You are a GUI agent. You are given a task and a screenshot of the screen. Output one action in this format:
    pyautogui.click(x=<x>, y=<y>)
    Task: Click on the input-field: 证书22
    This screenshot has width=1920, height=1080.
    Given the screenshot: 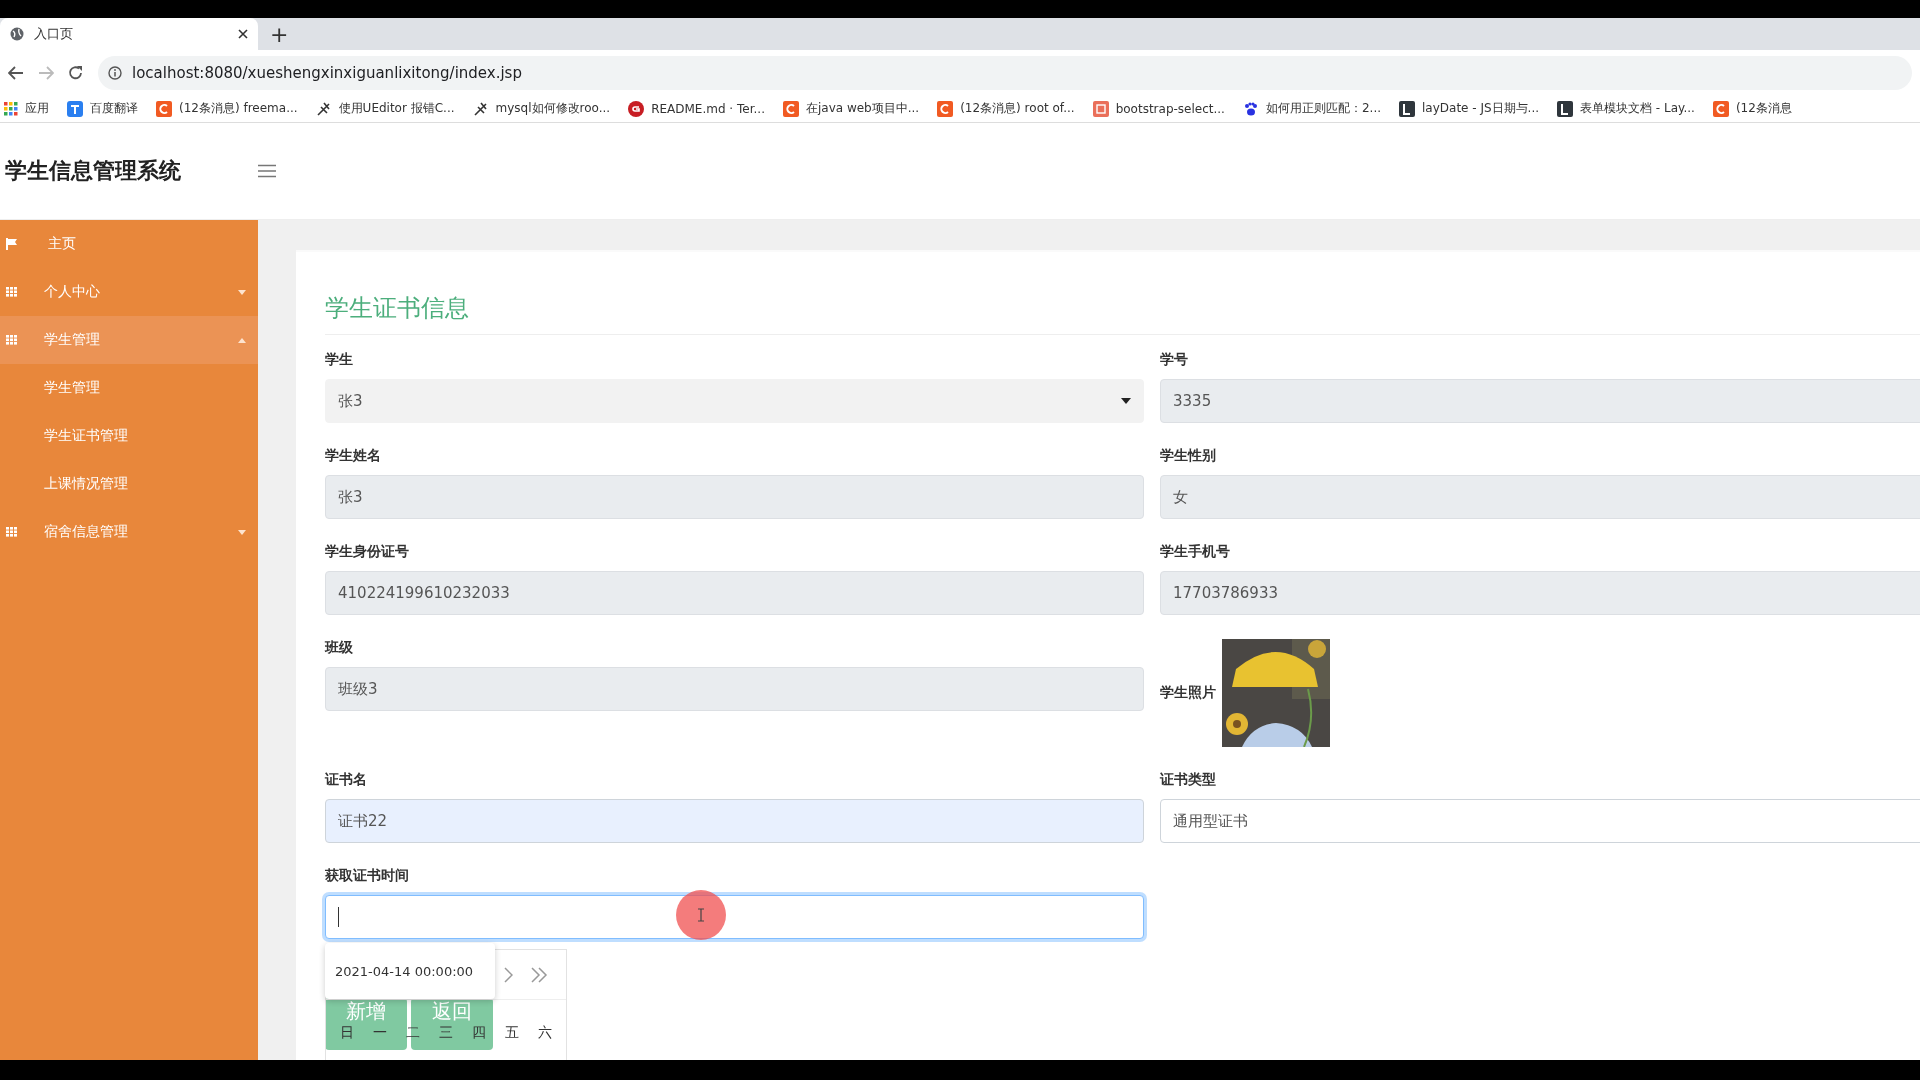 What is the action you would take?
    pyautogui.click(x=734, y=821)
    